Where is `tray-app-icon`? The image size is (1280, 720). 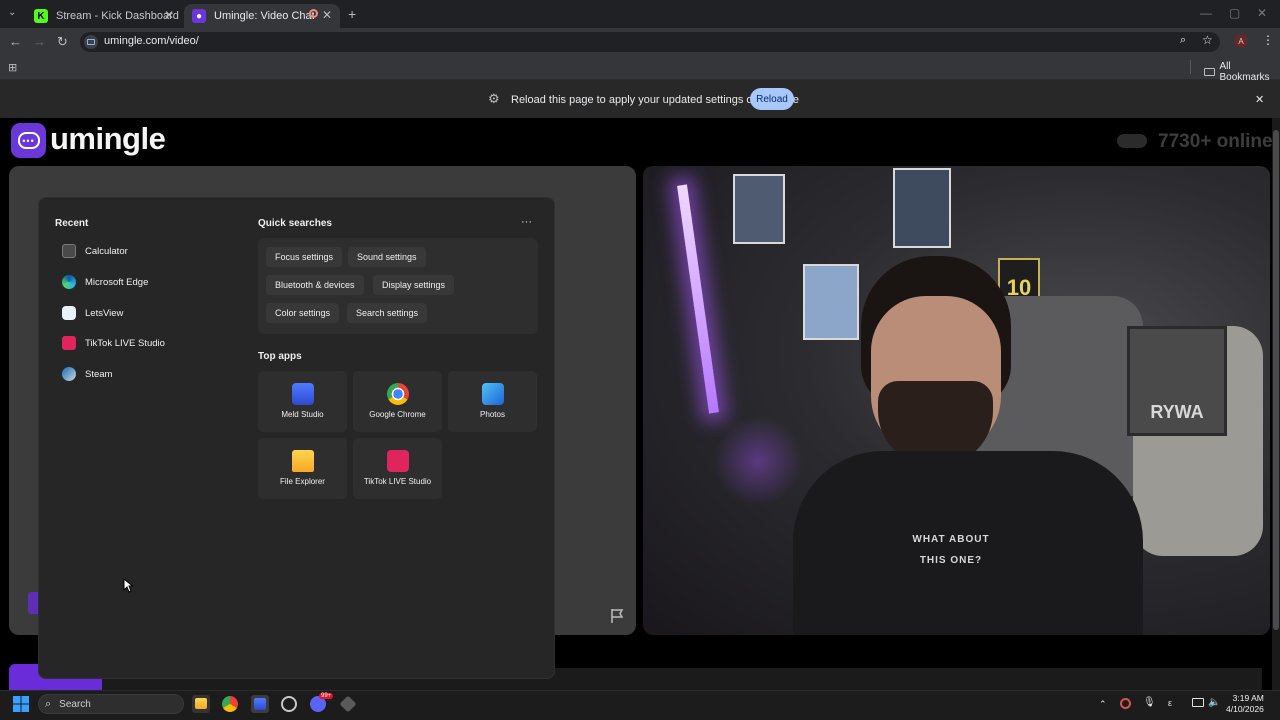
tray-app-icon is located at coordinates (1125, 703).